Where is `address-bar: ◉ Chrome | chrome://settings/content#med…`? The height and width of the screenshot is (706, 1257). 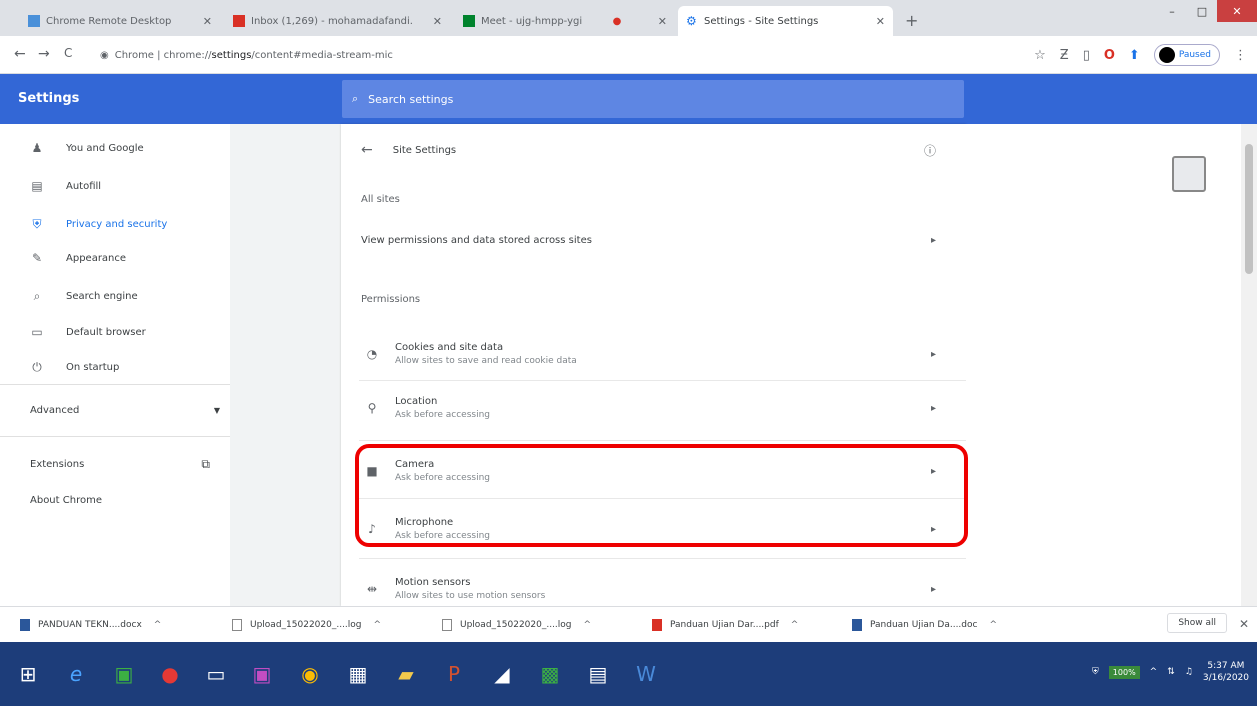 address-bar: ◉ Chrome | chrome://settings/content#med… is located at coordinates (530, 55).